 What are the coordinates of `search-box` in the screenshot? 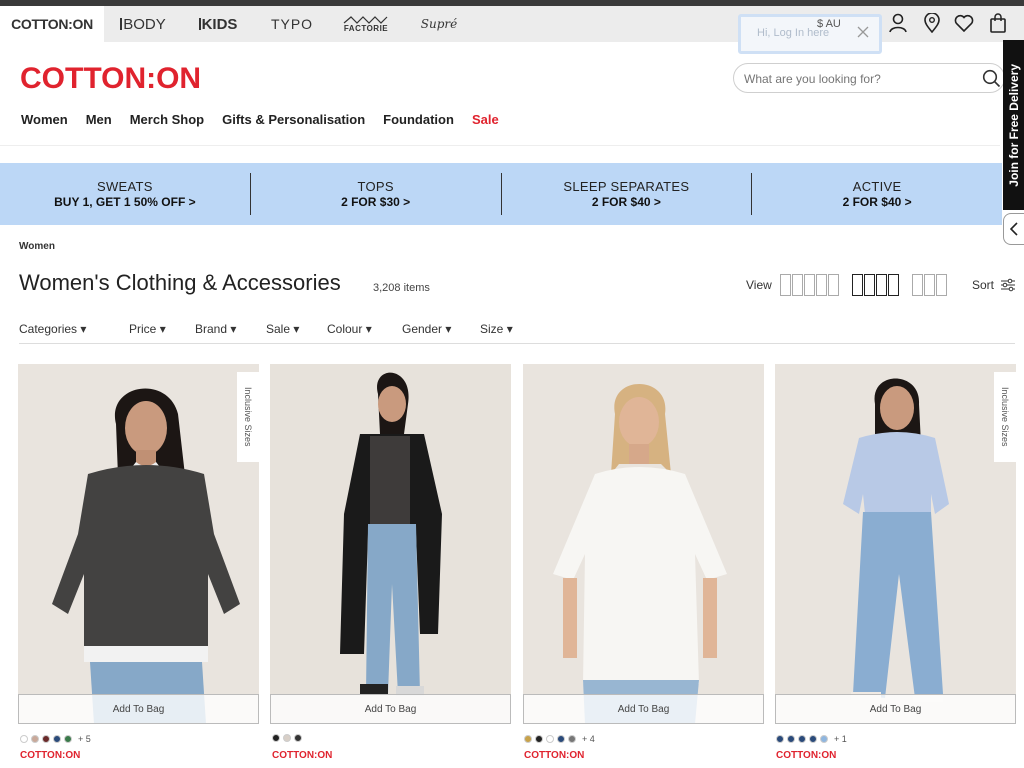 It's located at (869, 78).